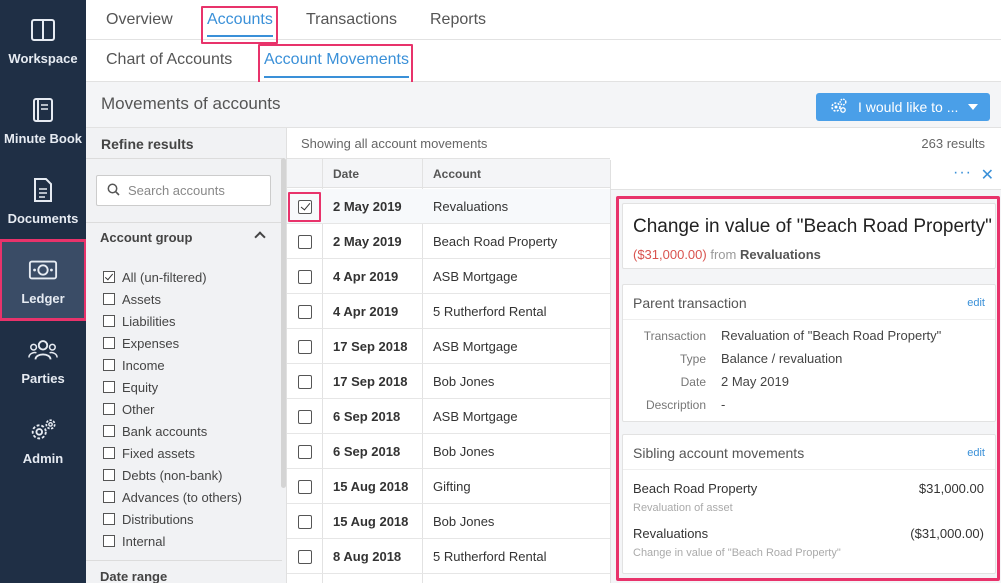  Describe the element at coordinates (43, 360) in the screenshot. I see `nav-item-parties: Parties` at that location.